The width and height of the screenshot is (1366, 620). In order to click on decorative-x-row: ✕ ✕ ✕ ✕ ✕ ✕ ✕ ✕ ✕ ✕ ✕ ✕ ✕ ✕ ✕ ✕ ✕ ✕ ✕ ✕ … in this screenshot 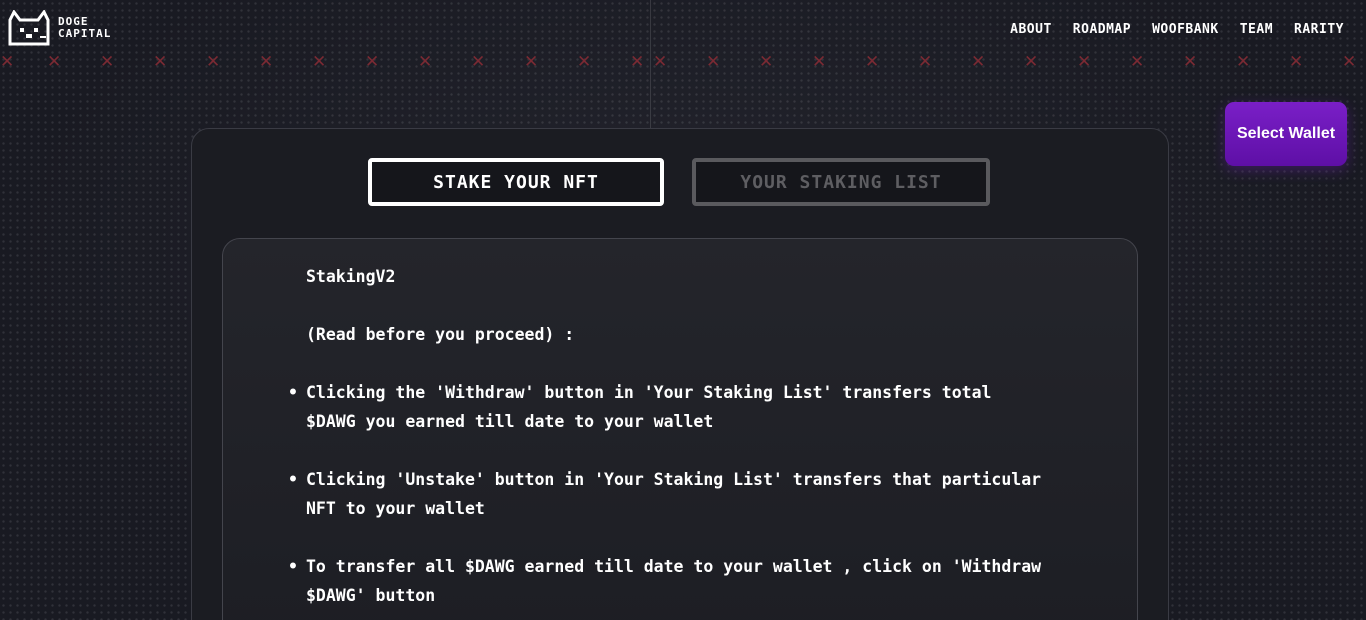, I will do `click(683, 62)`.